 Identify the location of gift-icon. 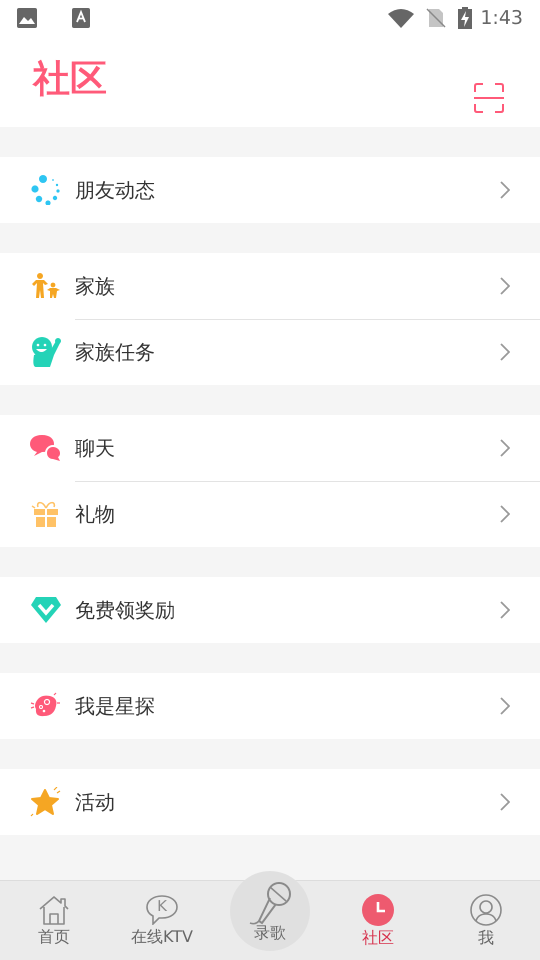
(46, 514).